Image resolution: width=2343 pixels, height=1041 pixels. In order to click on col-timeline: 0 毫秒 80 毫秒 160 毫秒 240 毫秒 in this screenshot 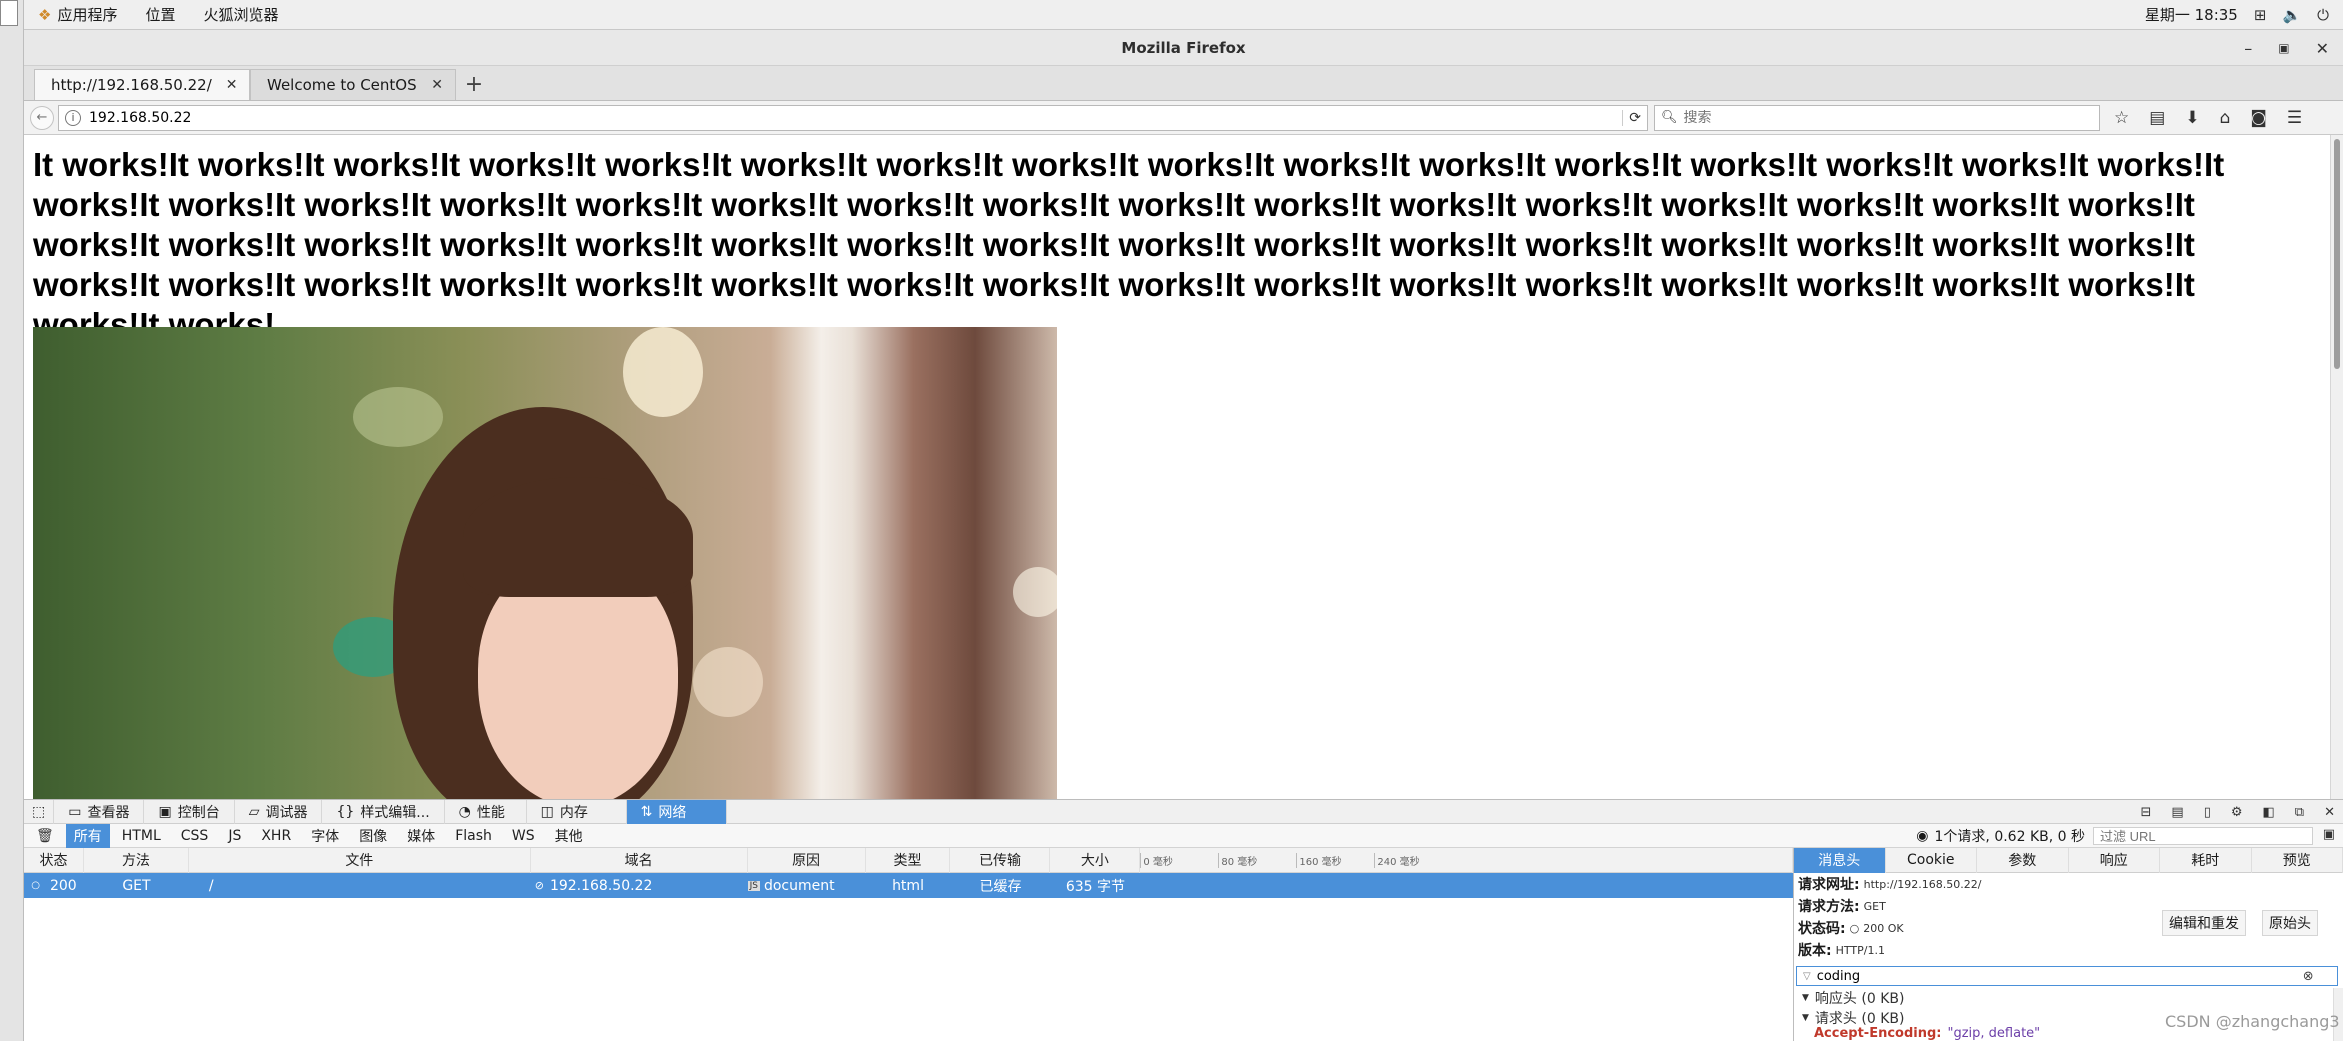, I will do `click(1466, 860)`.